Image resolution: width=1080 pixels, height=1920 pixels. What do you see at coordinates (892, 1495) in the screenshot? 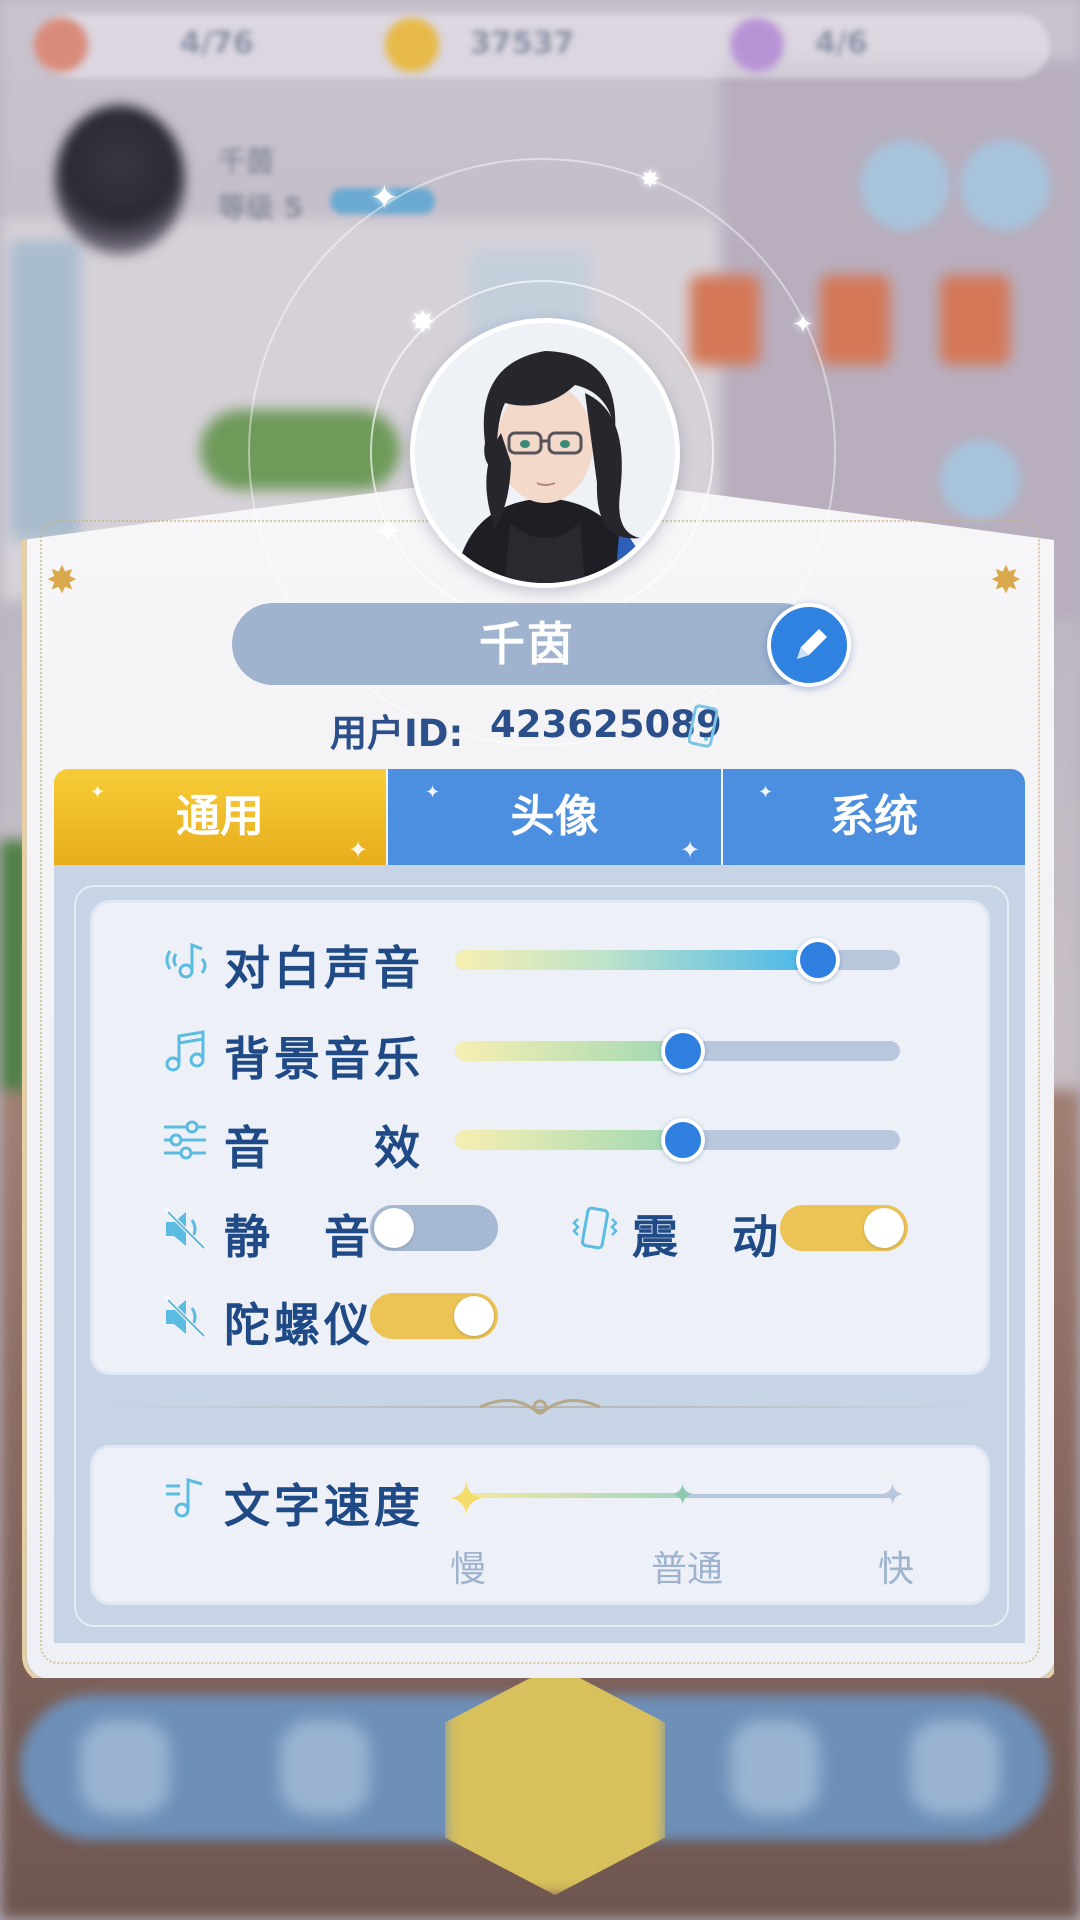
I see `text-speed-fast-marker: ✦` at bounding box center [892, 1495].